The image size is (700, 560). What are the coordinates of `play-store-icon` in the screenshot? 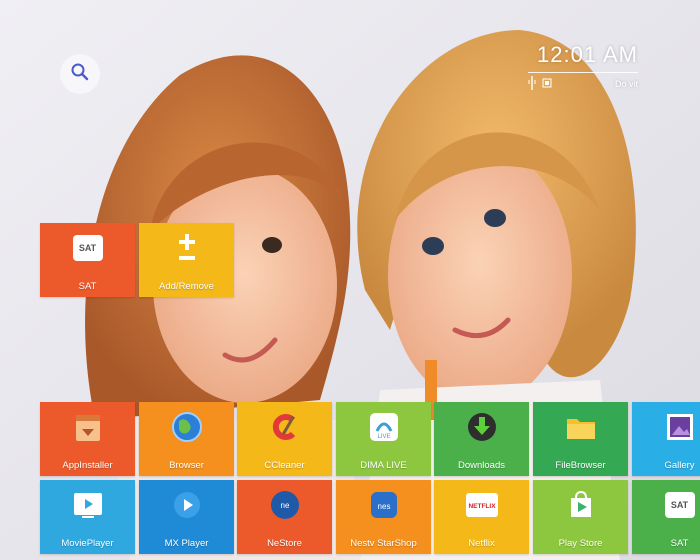 It's located at (581, 505).